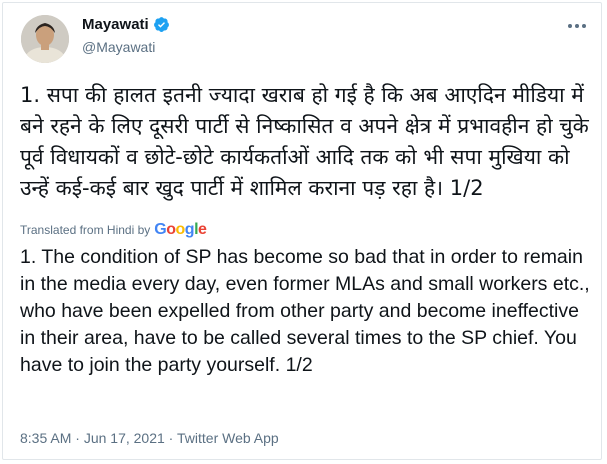 The width and height of the screenshot is (607, 464). What do you see at coordinates (115, 24) in the screenshot?
I see `author-name: Mayawati` at bounding box center [115, 24].